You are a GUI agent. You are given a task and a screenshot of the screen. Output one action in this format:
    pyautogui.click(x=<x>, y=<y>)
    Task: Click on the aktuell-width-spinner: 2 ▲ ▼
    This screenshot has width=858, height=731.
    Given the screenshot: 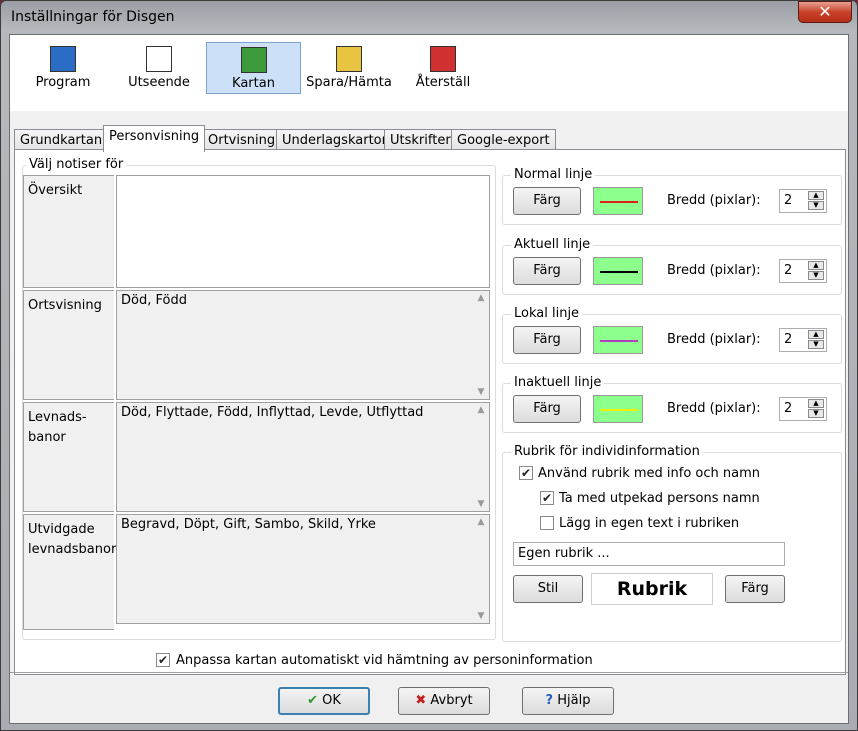 What is the action you would take?
    pyautogui.click(x=803, y=271)
    